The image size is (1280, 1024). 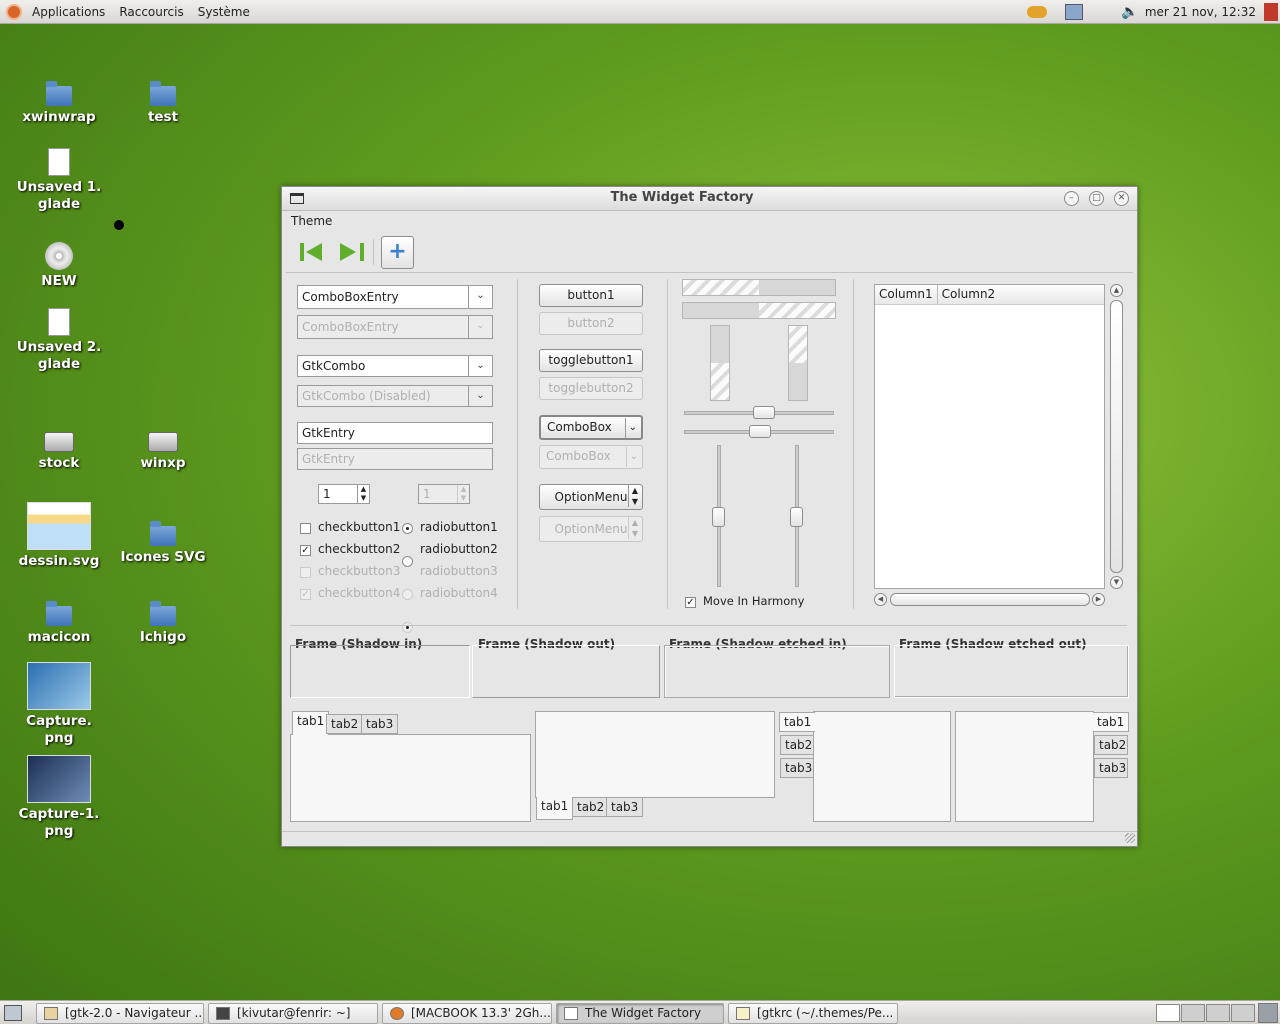 What do you see at coordinates (59, 103) in the screenshot?
I see `desktop-icon-xwinwrap: xwinwrap` at bounding box center [59, 103].